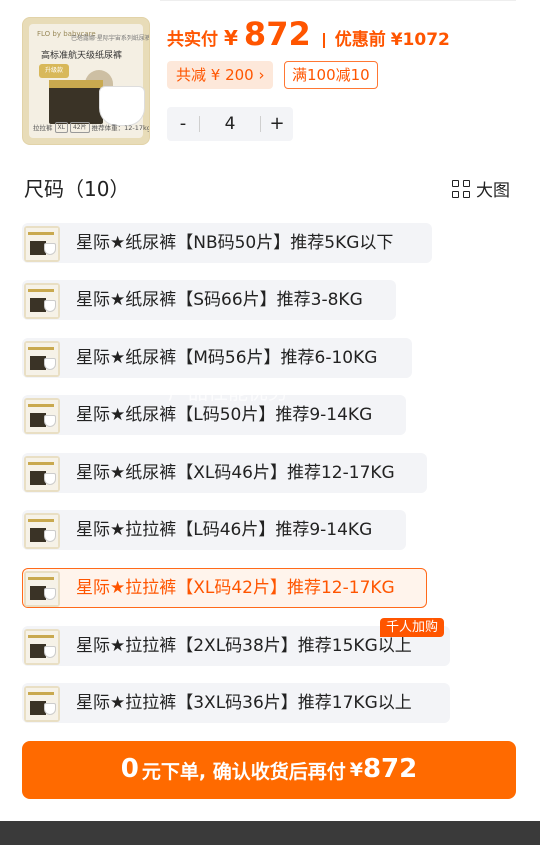 This screenshot has height=845, width=540. I want to click on package-type: 拉拉裤, so click(43, 128).